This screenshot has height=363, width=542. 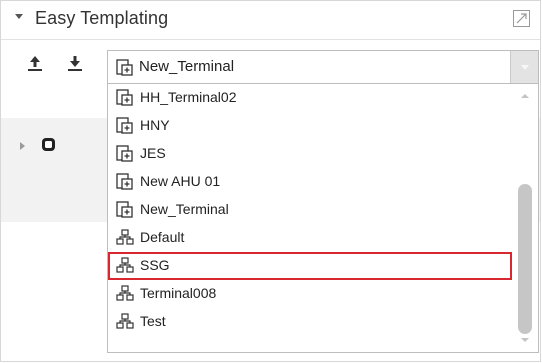 What do you see at coordinates (75, 63) in the screenshot?
I see `download-icon` at bounding box center [75, 63].